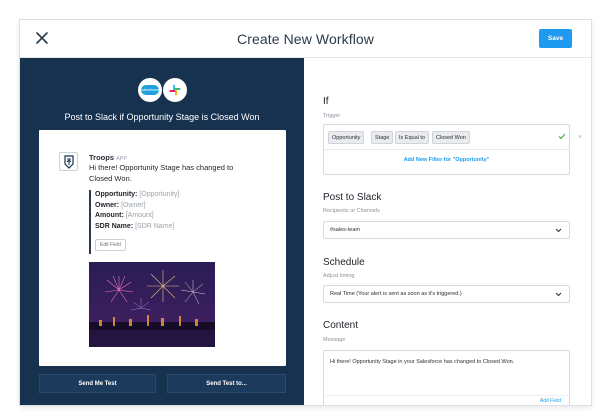  I want to click on check-icon, so click(562, 136).